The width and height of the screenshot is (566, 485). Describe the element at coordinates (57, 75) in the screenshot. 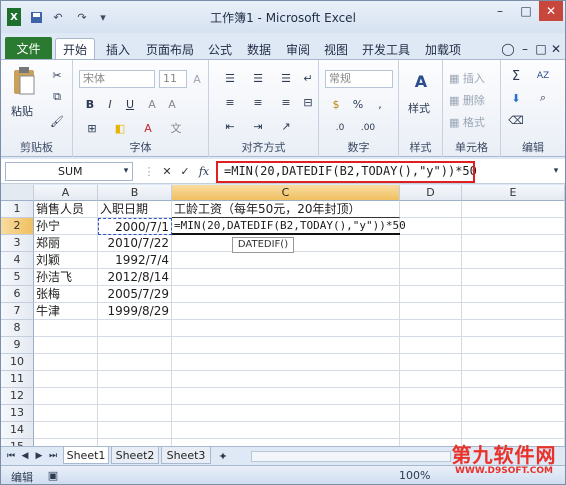

I see `cut-icon: ✂` at that location.